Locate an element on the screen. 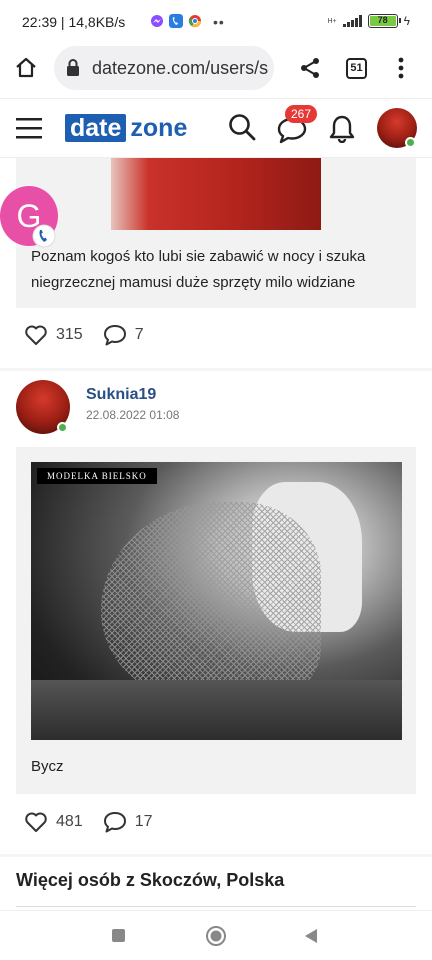  post-text: Bycz is located at coordinates (47, 766).